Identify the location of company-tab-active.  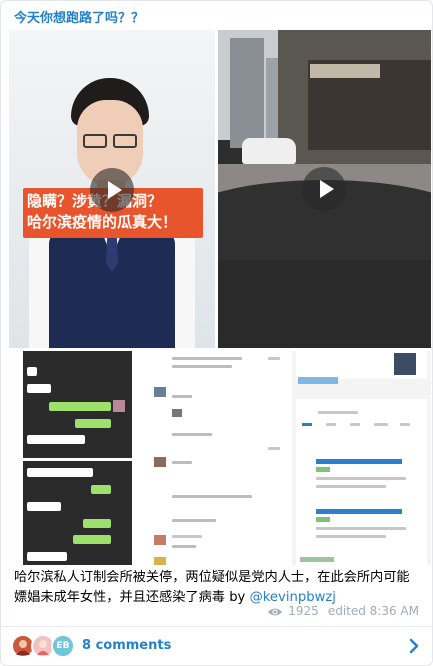
(307, 424).